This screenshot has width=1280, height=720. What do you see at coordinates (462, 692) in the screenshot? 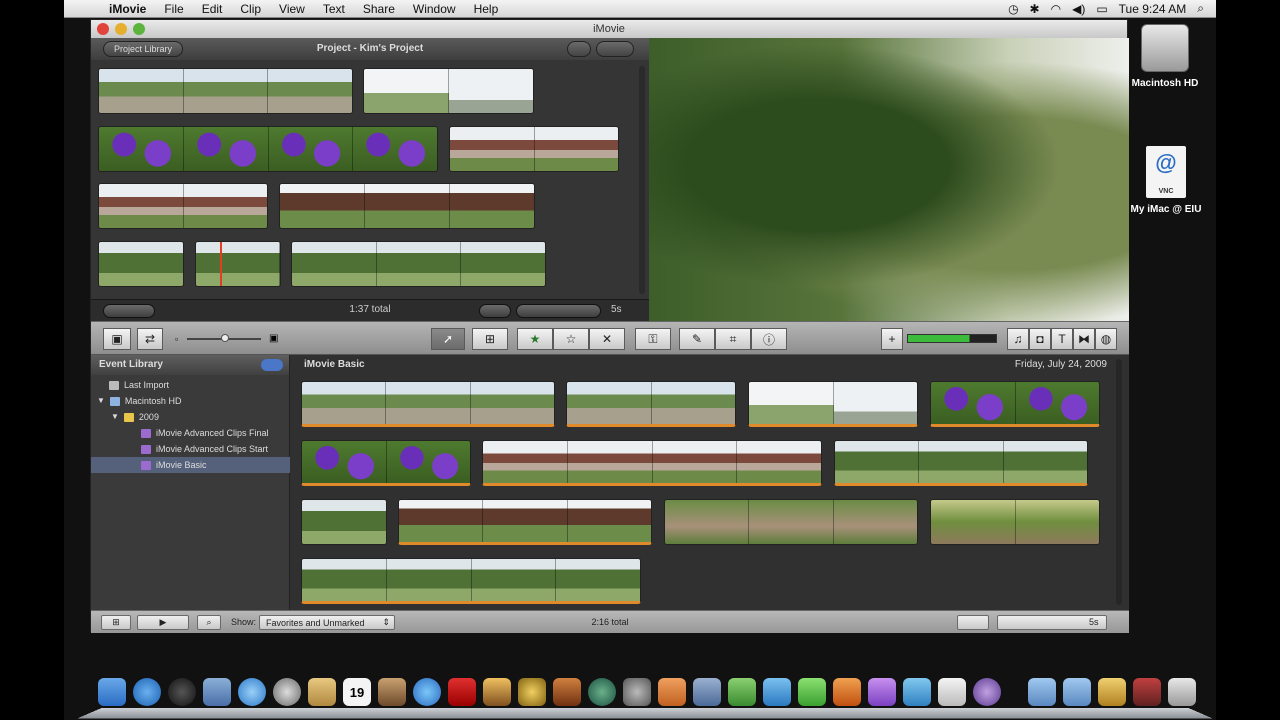
I see `photobooth-icon` at bounding box center [462, 692].